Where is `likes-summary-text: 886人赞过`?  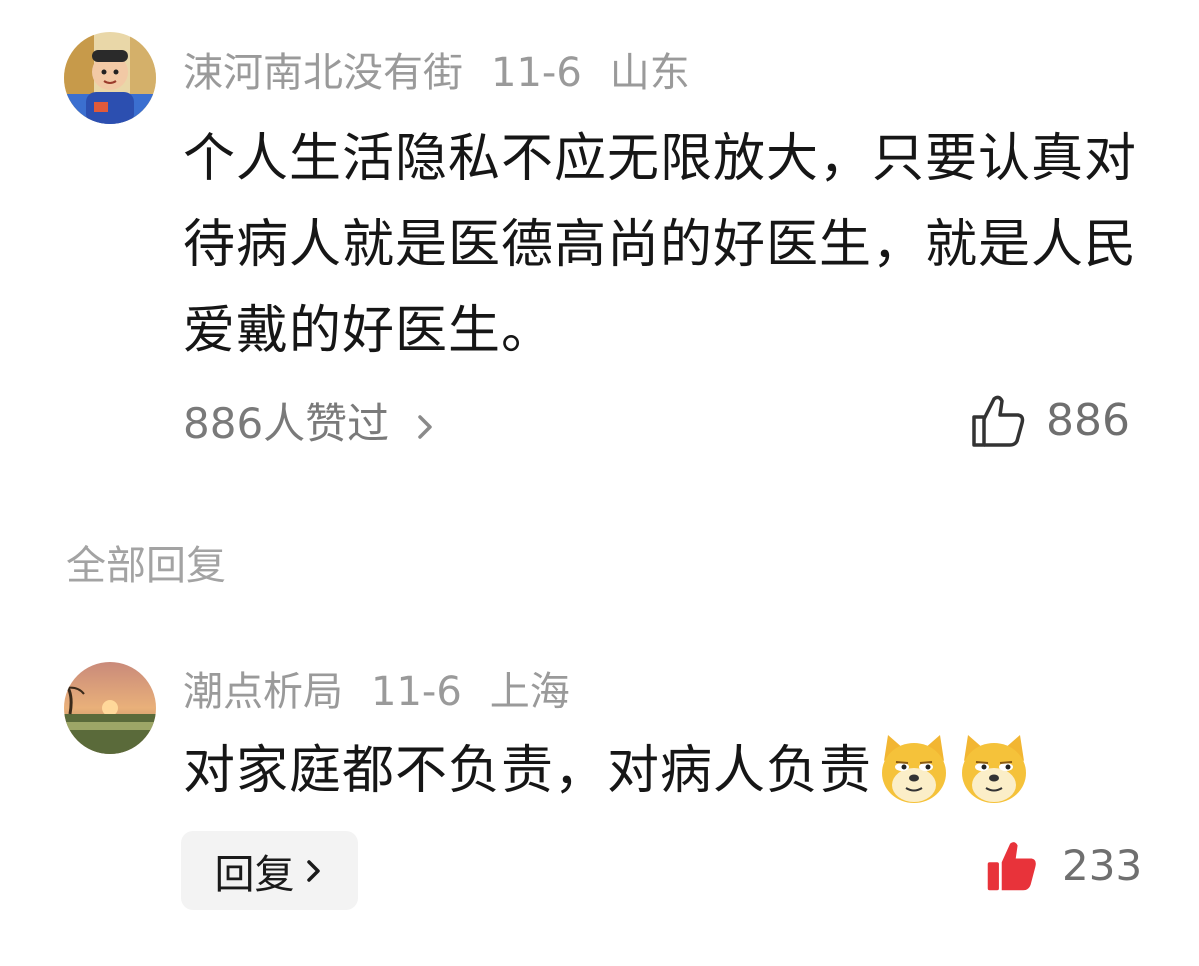
likes-summary-text: 886人赞过 is located at coordinates (286, 423).